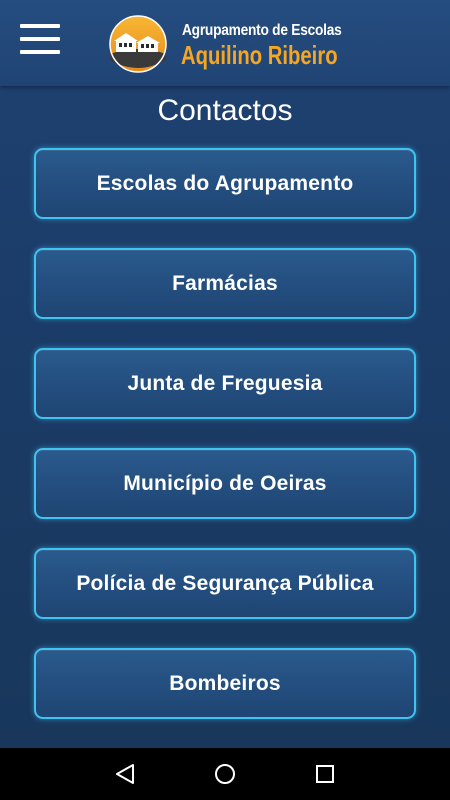 This screenshot has width=450, height=800. I want to click on home-circle-icon, so click(225, 774).